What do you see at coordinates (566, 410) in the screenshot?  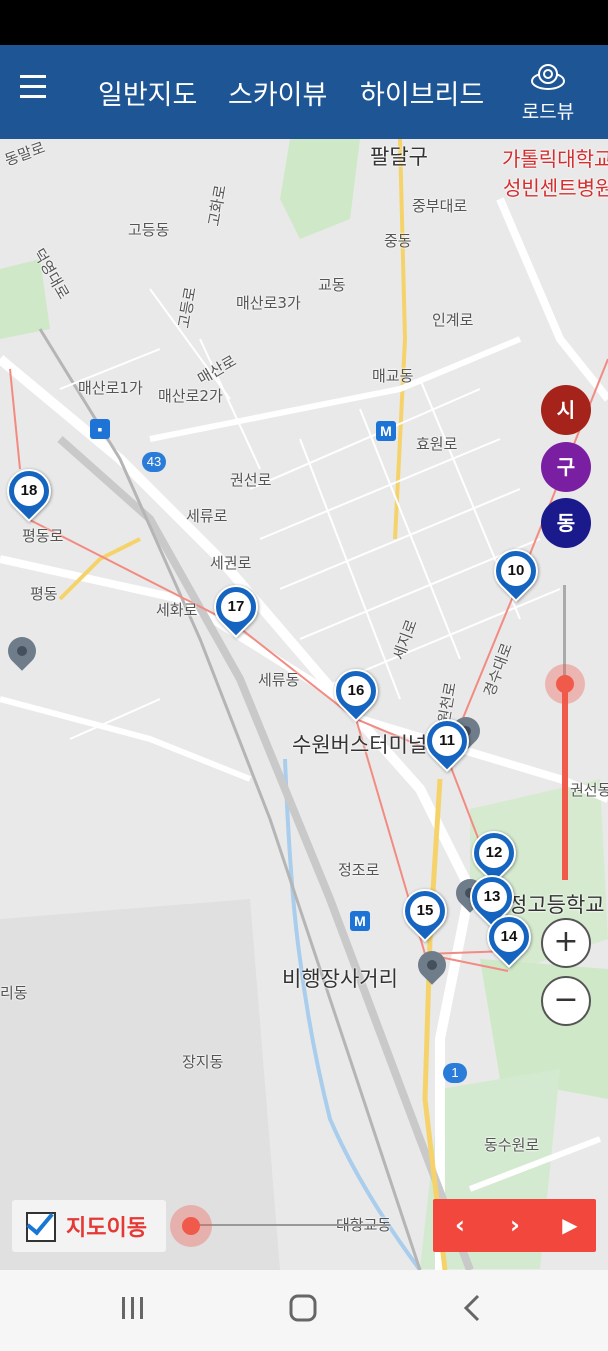 I see `level-city-button: 시` at bounding box center [566, 410].